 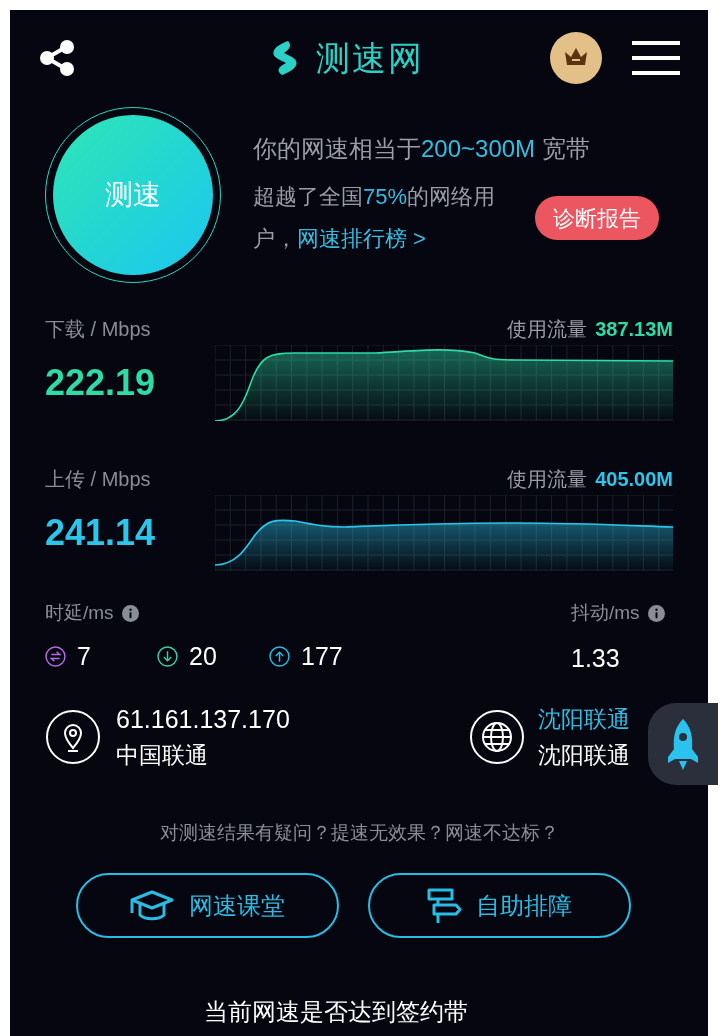 What do you see at coordinates (361, 238) in the screenshot?
I see `ranking-link: 网速排行榜 >` at bounding box center [361, 238].